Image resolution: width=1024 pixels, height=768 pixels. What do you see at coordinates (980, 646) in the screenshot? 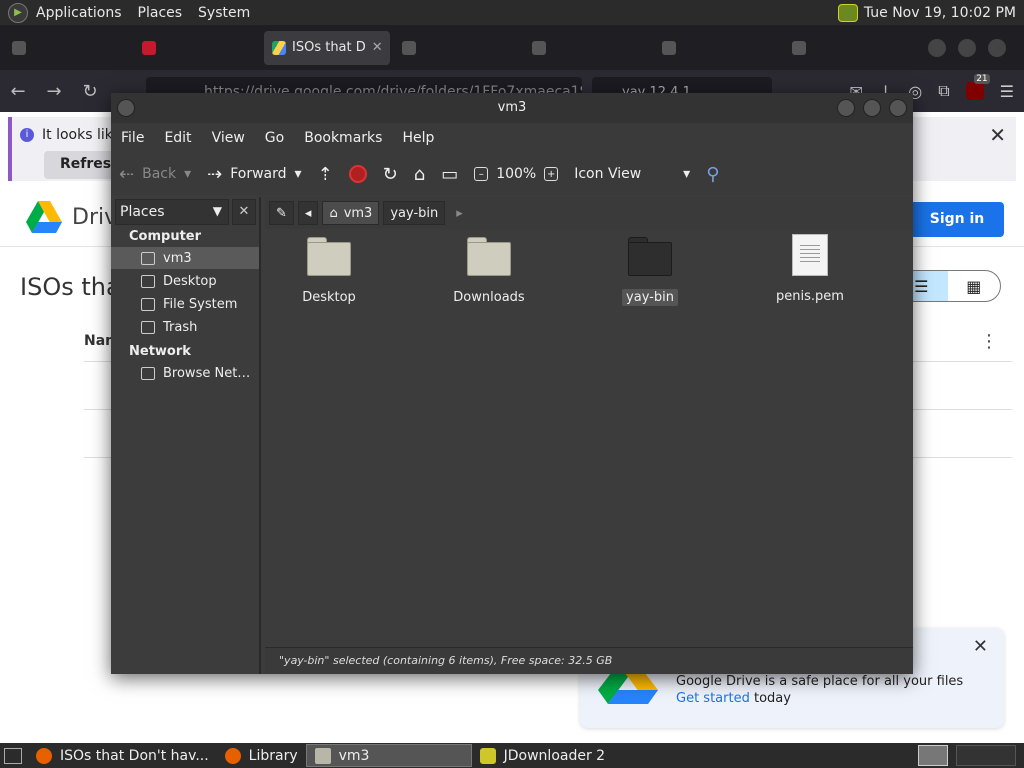
I see `promo-close-icon: ✕` at bounding box center [980, 646].